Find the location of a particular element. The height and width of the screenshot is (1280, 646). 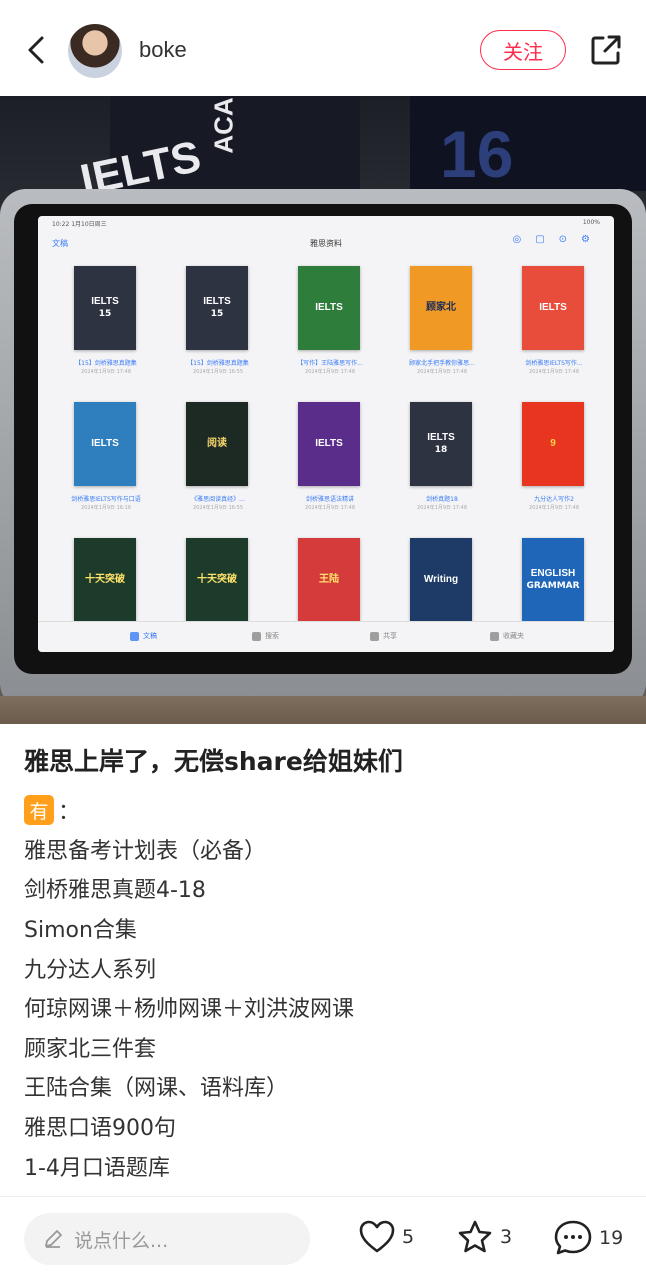

chevron-left-icon is located at coordinates (36, 50).